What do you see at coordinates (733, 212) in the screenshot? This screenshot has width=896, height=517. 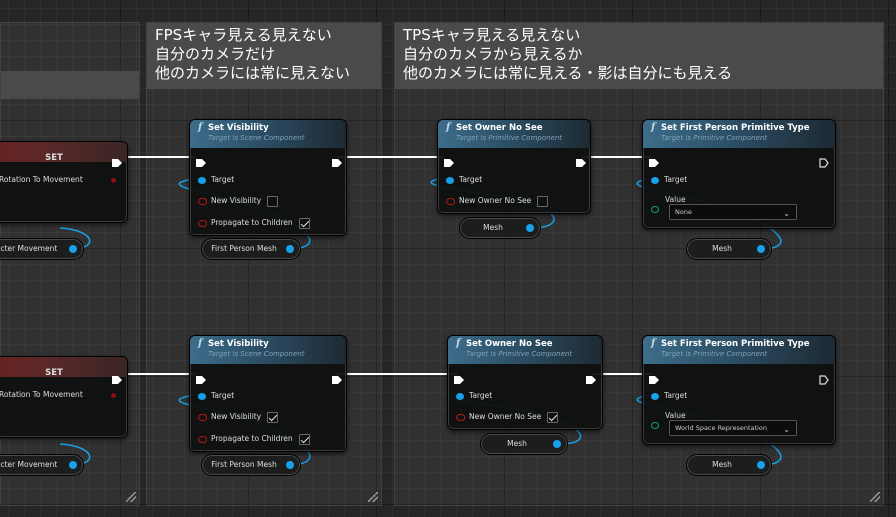 I see `primitive-type-dropdown: None ⌄` at bounding box center [733, 212].